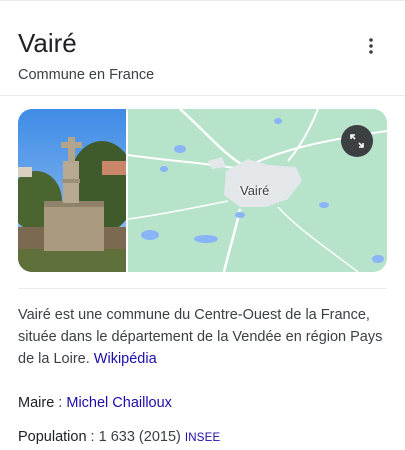 The image size is (405, 450). Describe the element at coordinates (125, 359) in the screenshot. I see `wikipedia-link: Wikipédia` at that location.